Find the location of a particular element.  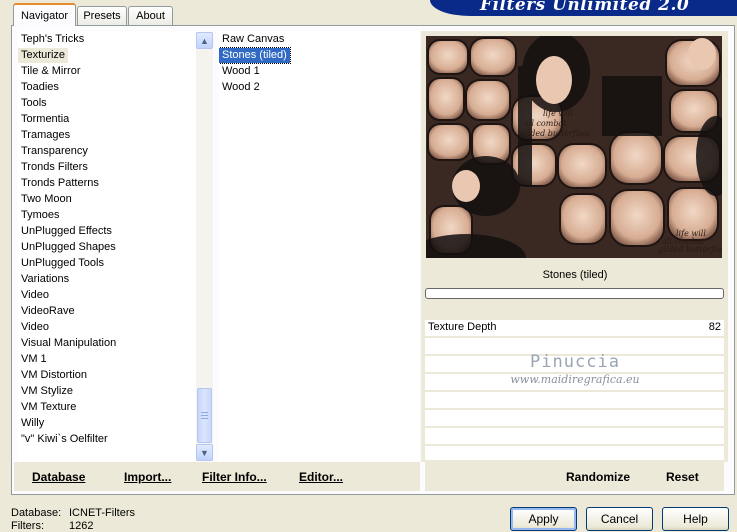

category-item: VM Stylize is located at coordinates (47, 391).